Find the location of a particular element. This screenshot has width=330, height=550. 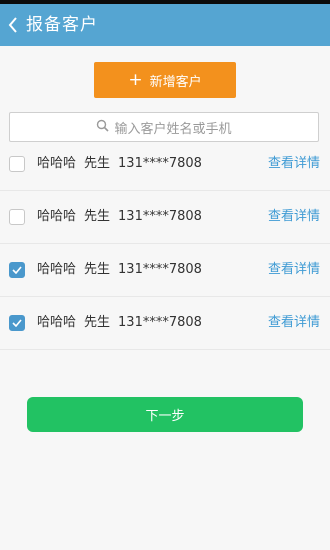

page-title: 报备客户 is located at coordinates (62, 25).